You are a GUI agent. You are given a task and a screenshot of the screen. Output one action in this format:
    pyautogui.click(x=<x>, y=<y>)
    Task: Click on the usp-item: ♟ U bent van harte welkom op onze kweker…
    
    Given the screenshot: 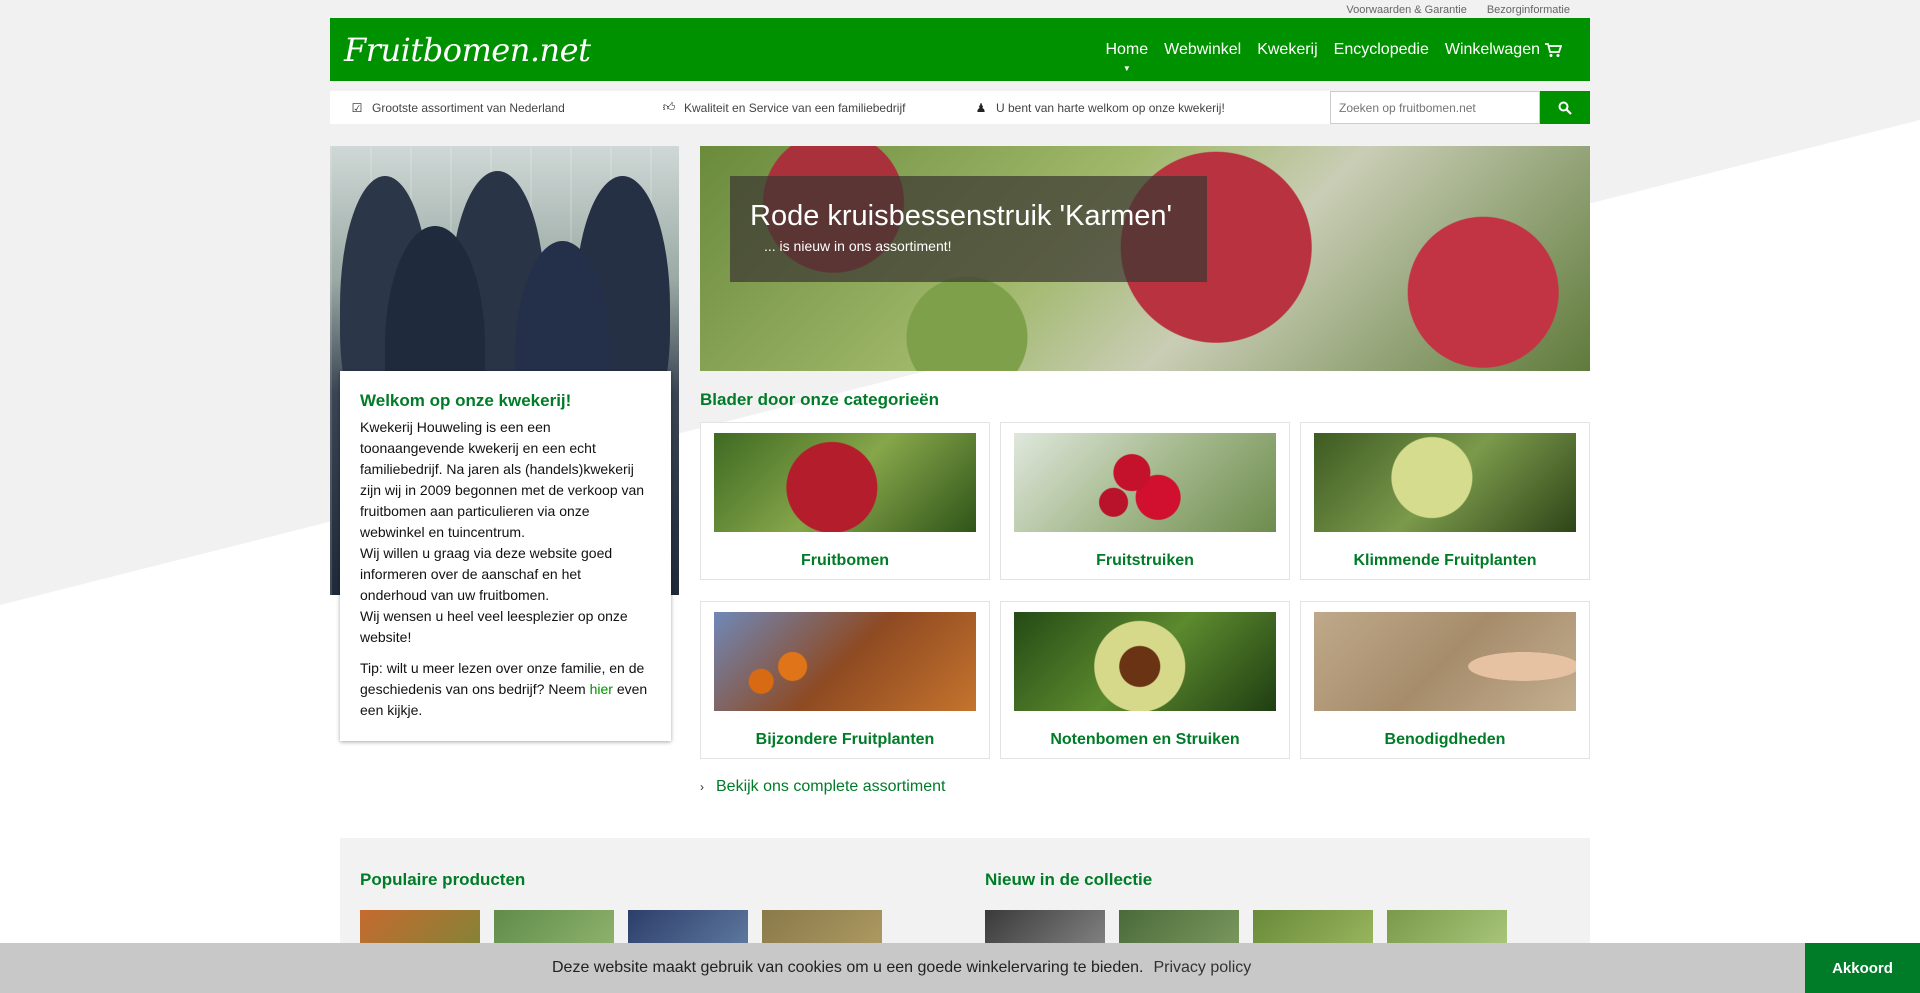 What is the action you would take?
    pyautogui.click(x=1110, y=108)
    